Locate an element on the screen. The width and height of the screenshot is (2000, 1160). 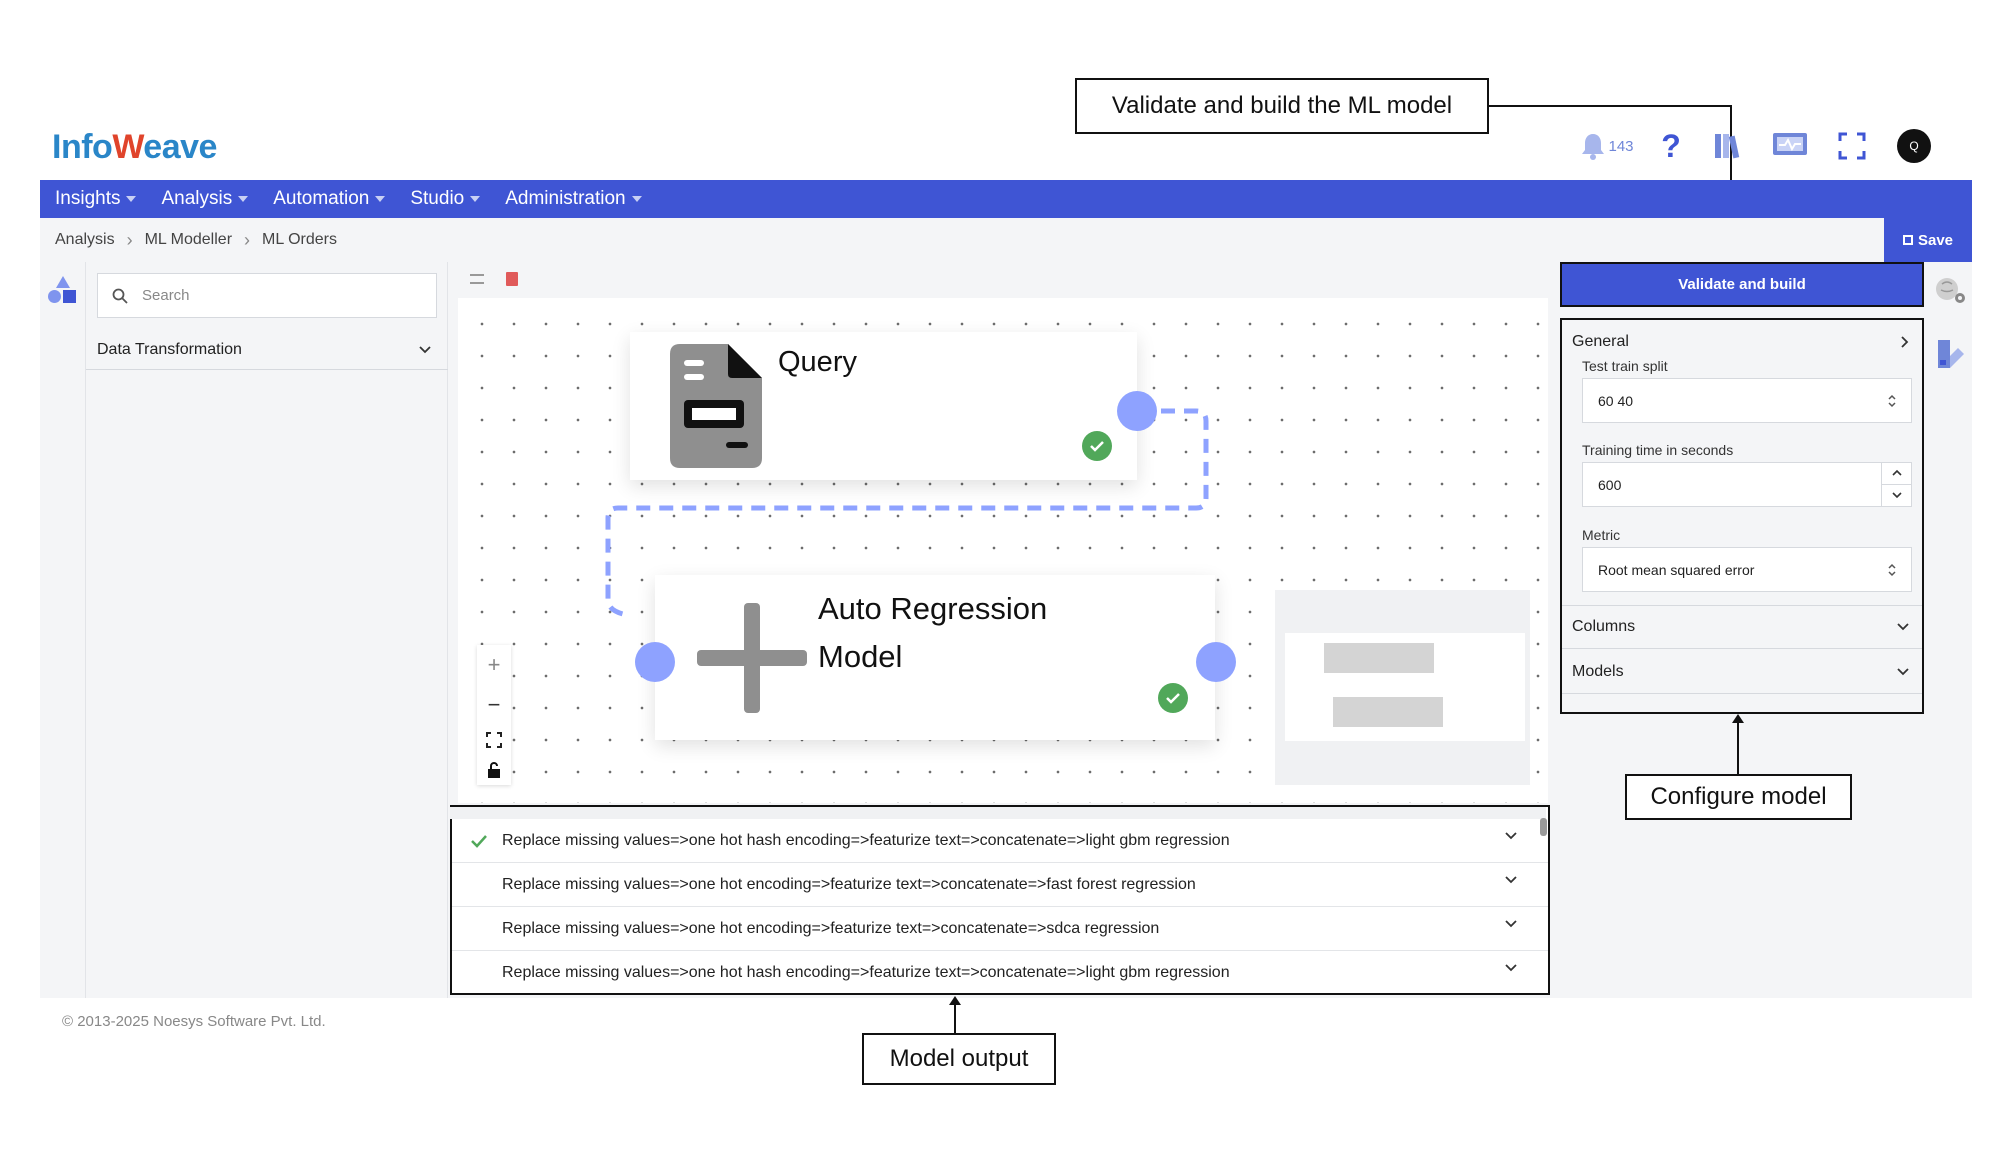
fullscreen-button is located at coordinates (1852, 146).